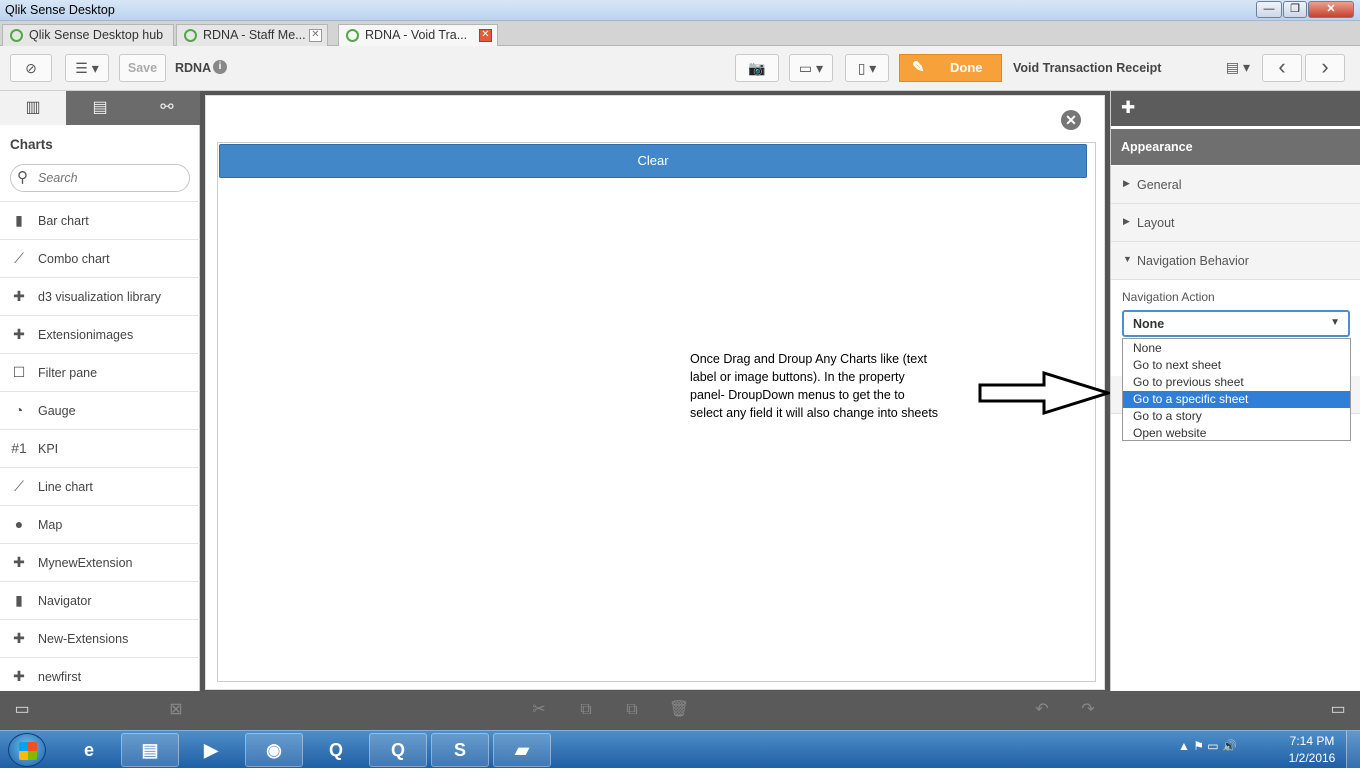  I want to click on qlik-sense-icon: Q, so click(398, 750).